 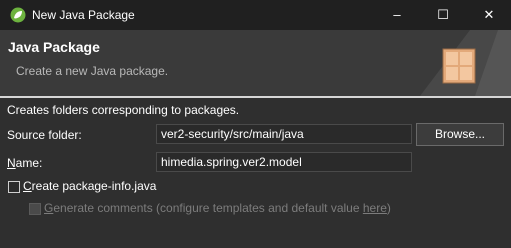 What do you see at coordinates (459, 66) in the screenshot?
I see `package-icon` at bounding box center [459, 66].